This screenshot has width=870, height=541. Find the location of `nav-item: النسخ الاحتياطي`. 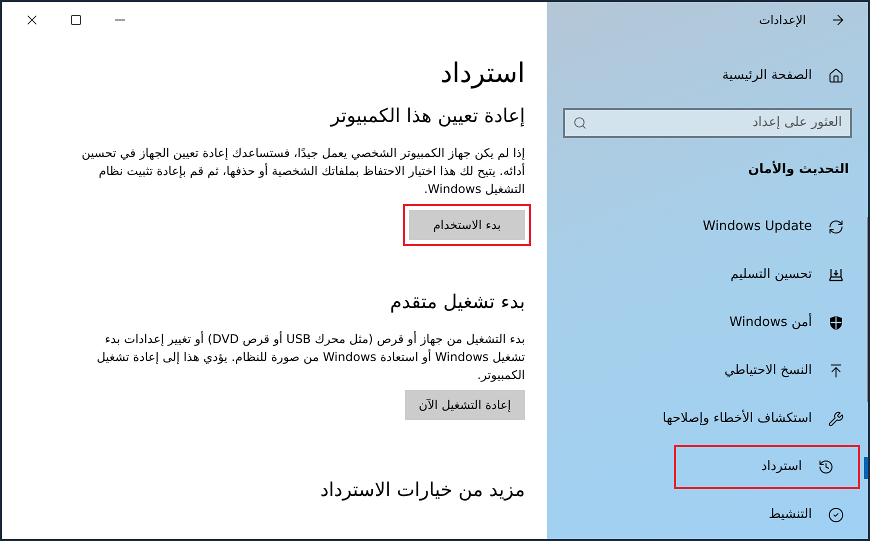

nav-item: النسخ الاحتياطي is located at coordinates (796, 371).